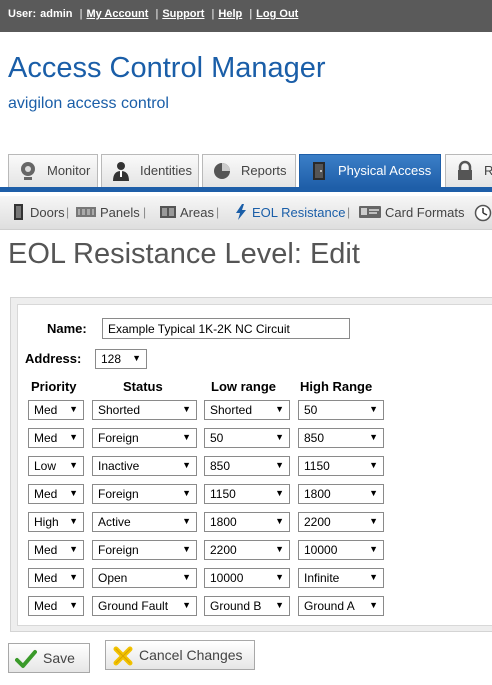  Describe the element at coordinates (236, 606) in the screenshot. I see `select-value: Ground B` at that location.